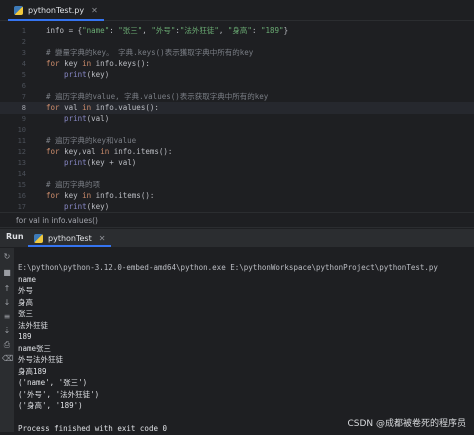  I want to click on delete-icon: ⌫, so click(7, 359).